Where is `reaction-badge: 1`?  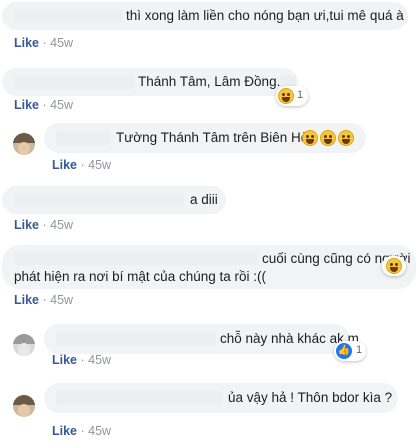
reaction-badge: 1 is located at coordinates (292, 96).